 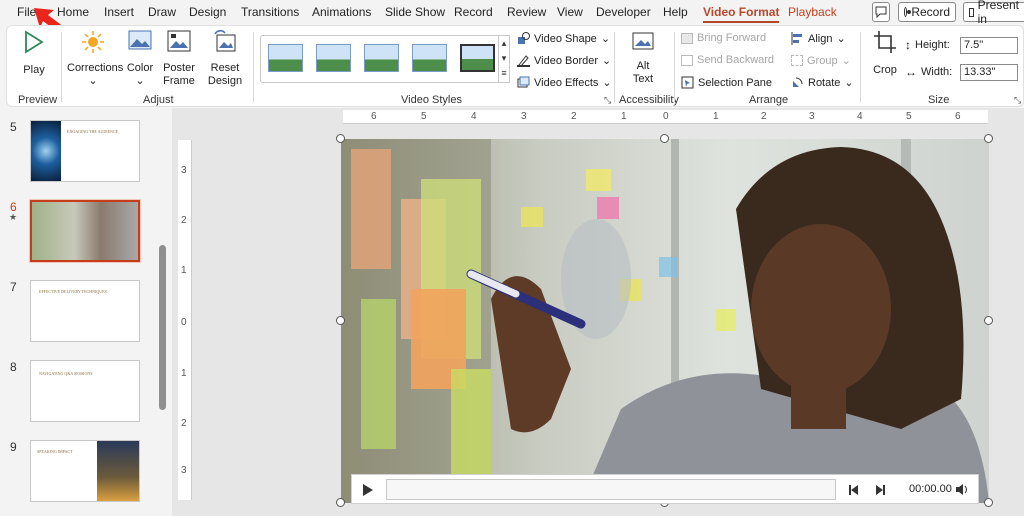 What do you see at coordinates (73, 291) in the screenshot?
I see `slide-thumb-title: EFFECTIVE DELIVERY TECHNIQUES` at bounding box center [73, 291].